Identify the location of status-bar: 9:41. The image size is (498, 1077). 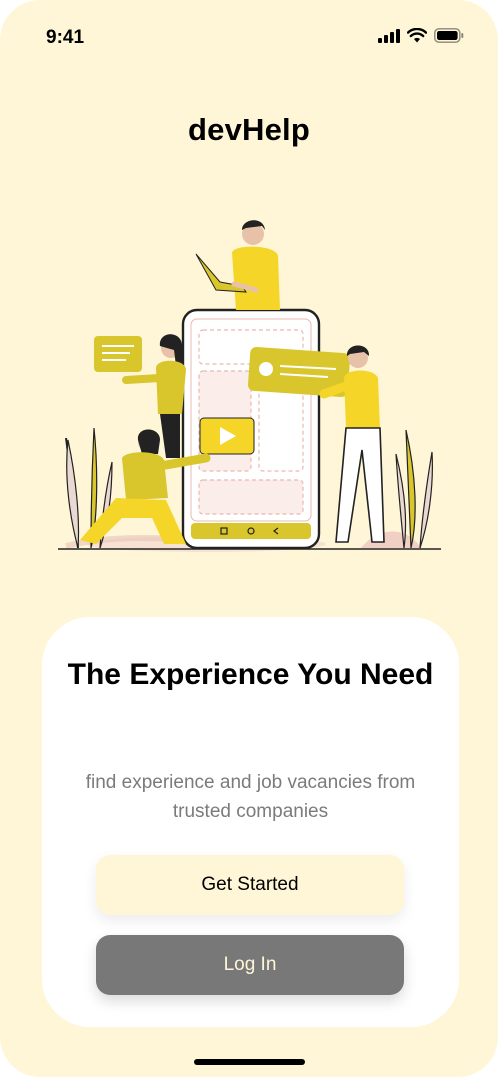
(249, 39).